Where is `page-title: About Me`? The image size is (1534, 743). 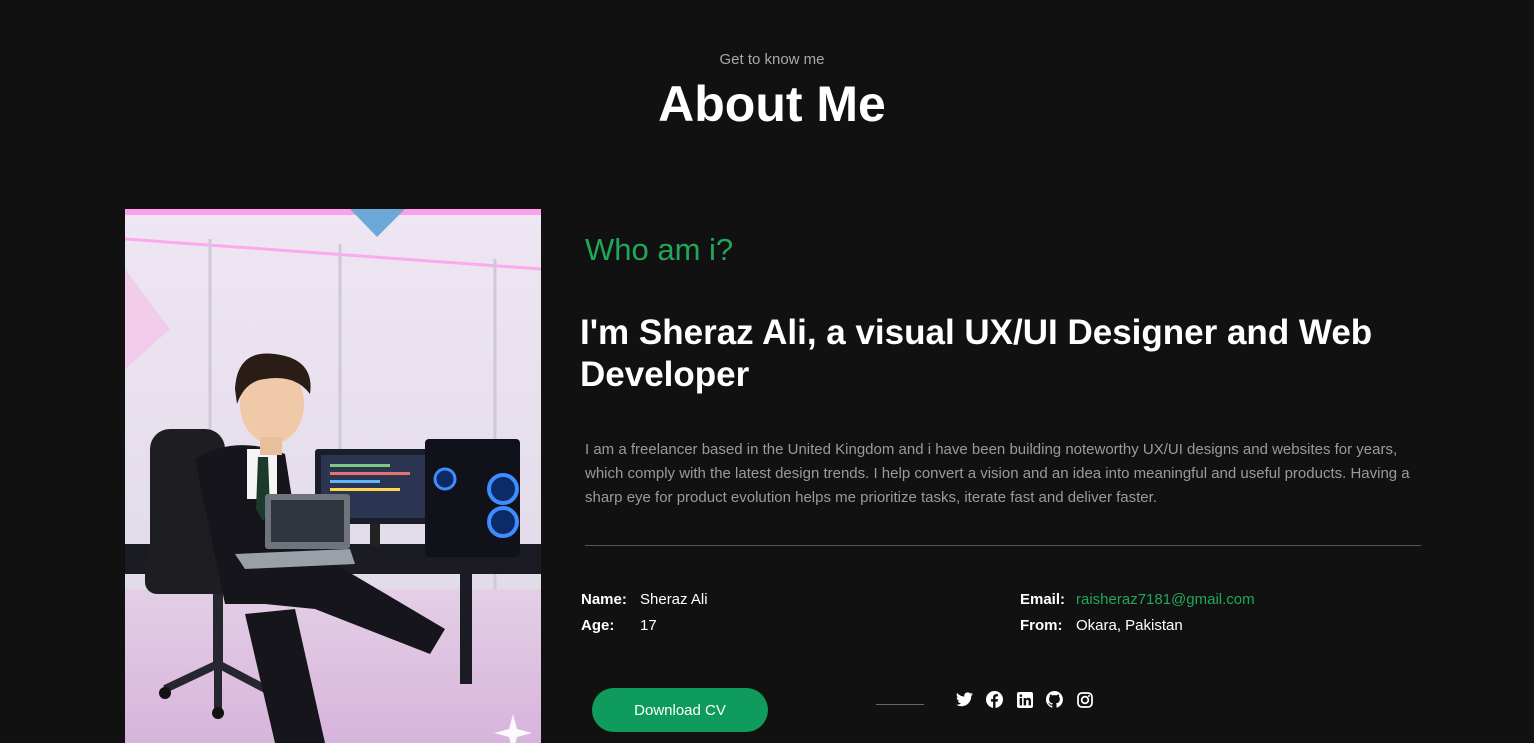 page-title: About Me is located at coordinates (772, 104).